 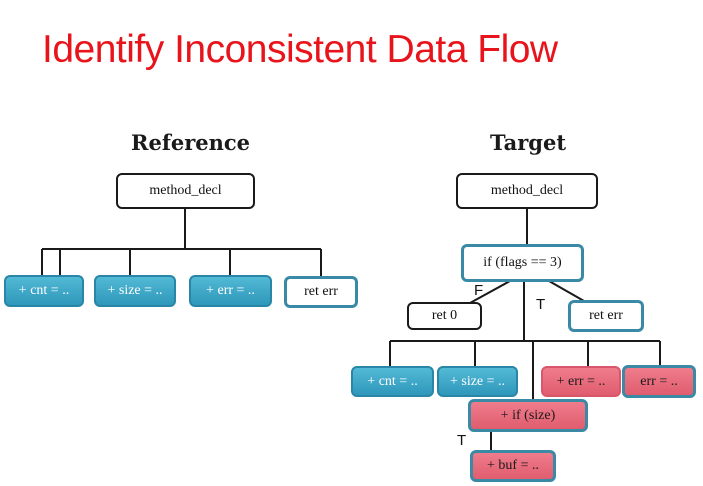 What do you see at coordinates (135, 291) in the screenshot?
I see `ref-node-size: + size = ..` at bounding box center [135, 291].